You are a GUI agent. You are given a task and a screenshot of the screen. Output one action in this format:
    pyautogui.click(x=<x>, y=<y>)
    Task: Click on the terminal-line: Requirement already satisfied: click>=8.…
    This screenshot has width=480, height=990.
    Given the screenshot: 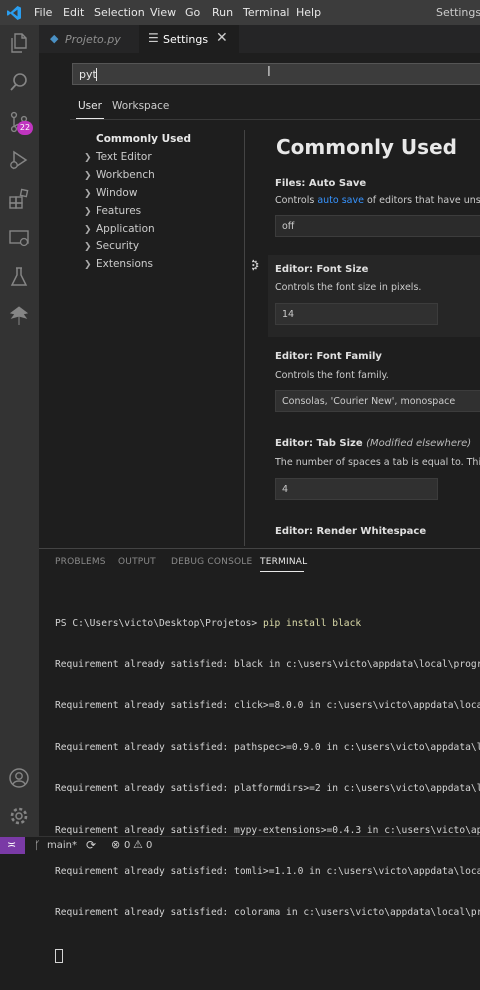 What is the action you would take?
    pyautogui.click(x=267, y=706)
    